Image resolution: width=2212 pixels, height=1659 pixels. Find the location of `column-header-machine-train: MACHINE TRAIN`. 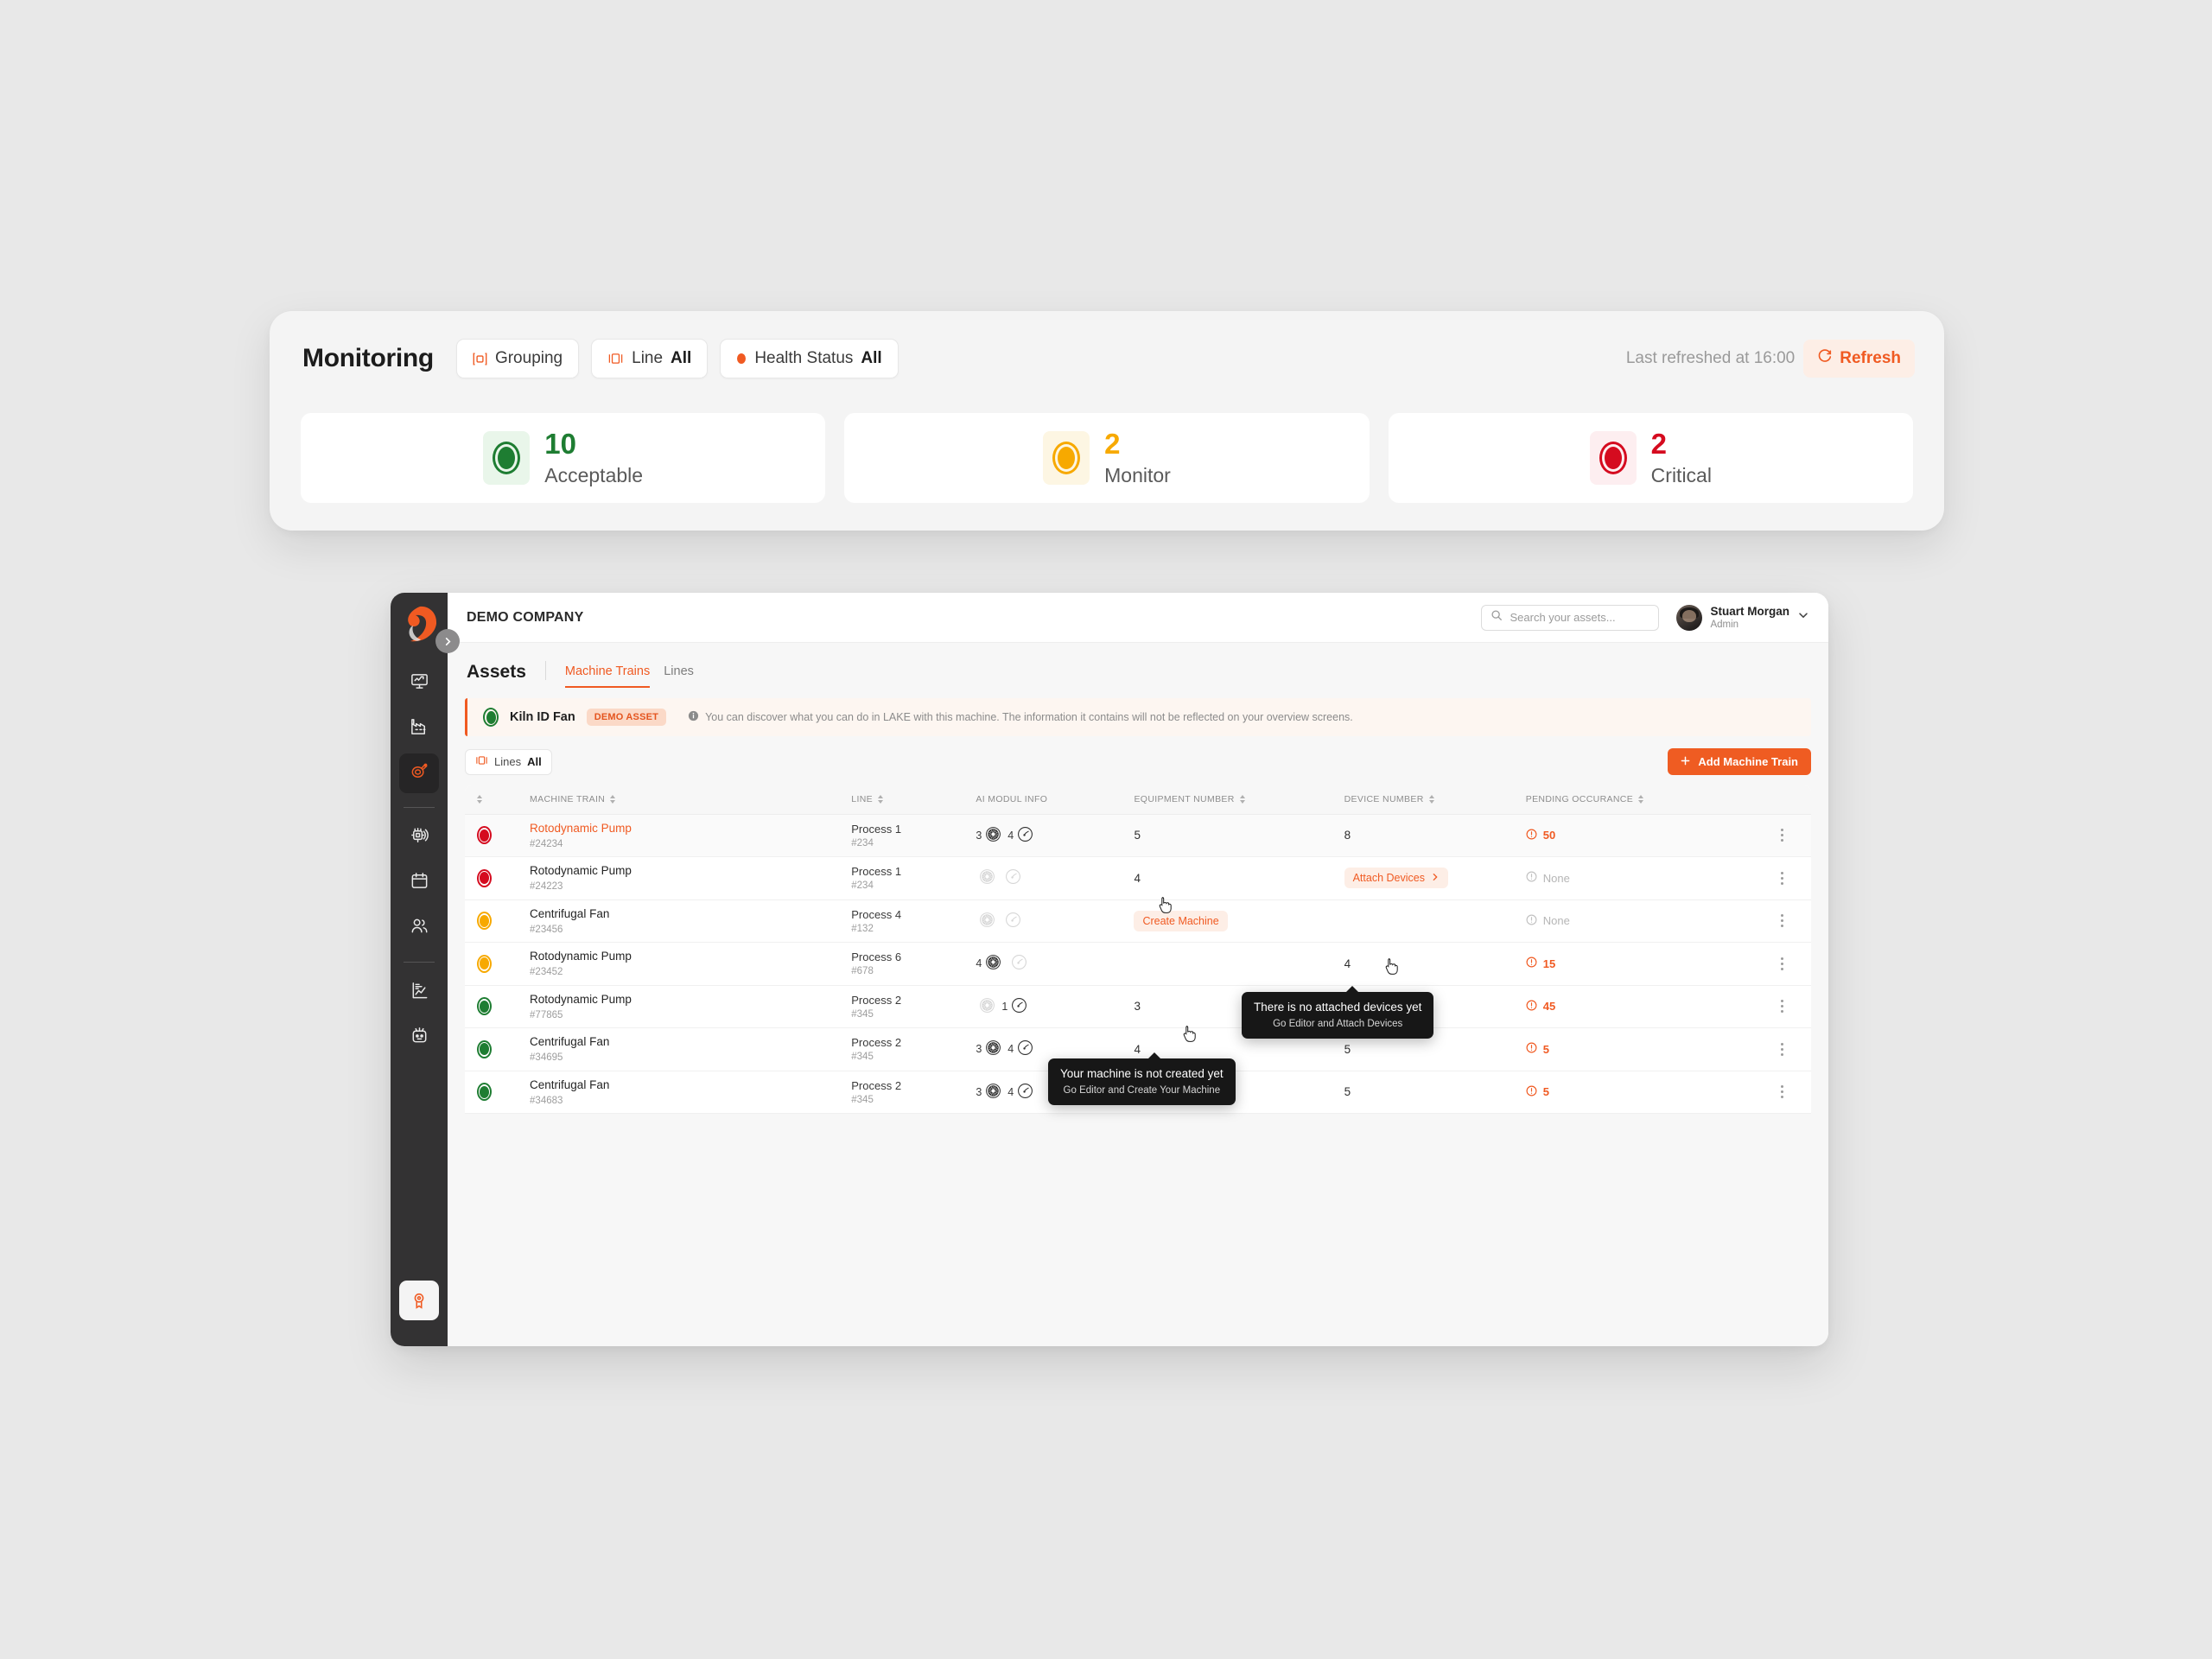

column-header-machine-train: MACHINE TRAIN is located at coordinates (685, 800).